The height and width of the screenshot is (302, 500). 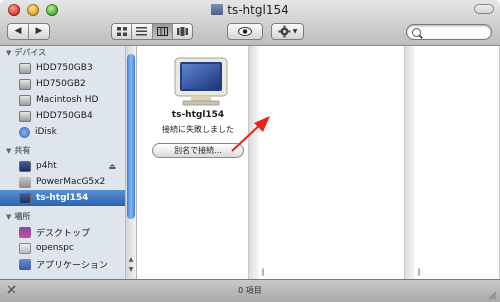 I want to click on sidebar-item-label: PowerMacG5x2, so click(x=71, y=182).